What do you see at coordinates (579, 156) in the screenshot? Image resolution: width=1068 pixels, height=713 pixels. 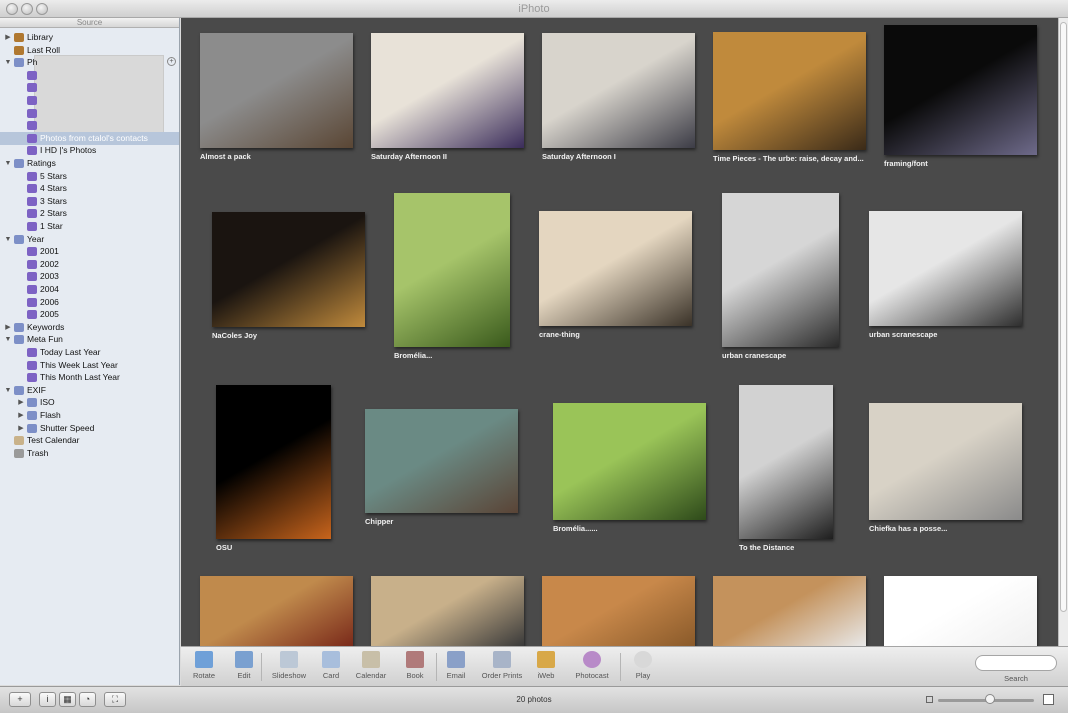 I see `photo-caption: Saturday Afternoon I` at bounding box center [579, 156].